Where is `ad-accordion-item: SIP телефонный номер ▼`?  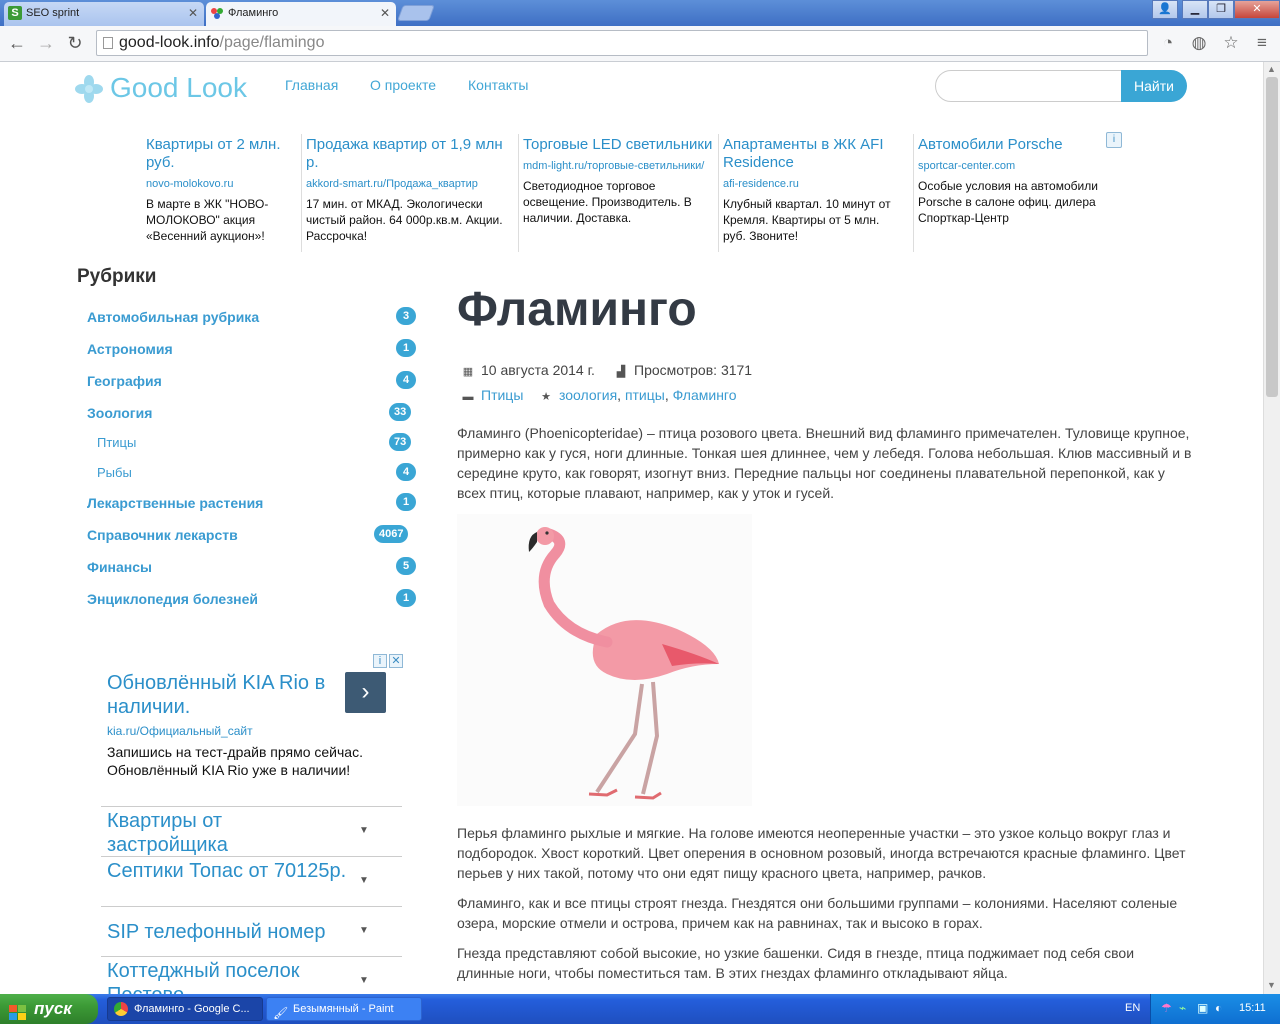 ad-accordion-item: SIP телефонный номер ▼ is located at coordinates (251, 931).